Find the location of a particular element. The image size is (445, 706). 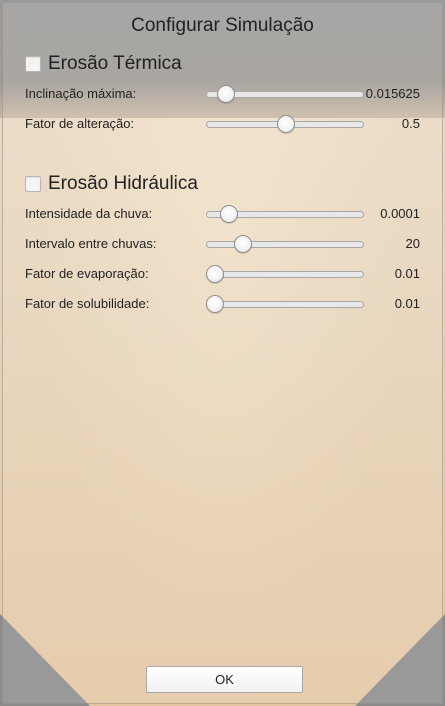

row-max-inclination: Inclinação máxima: 0.015625 is located at coordinates (222, 94).